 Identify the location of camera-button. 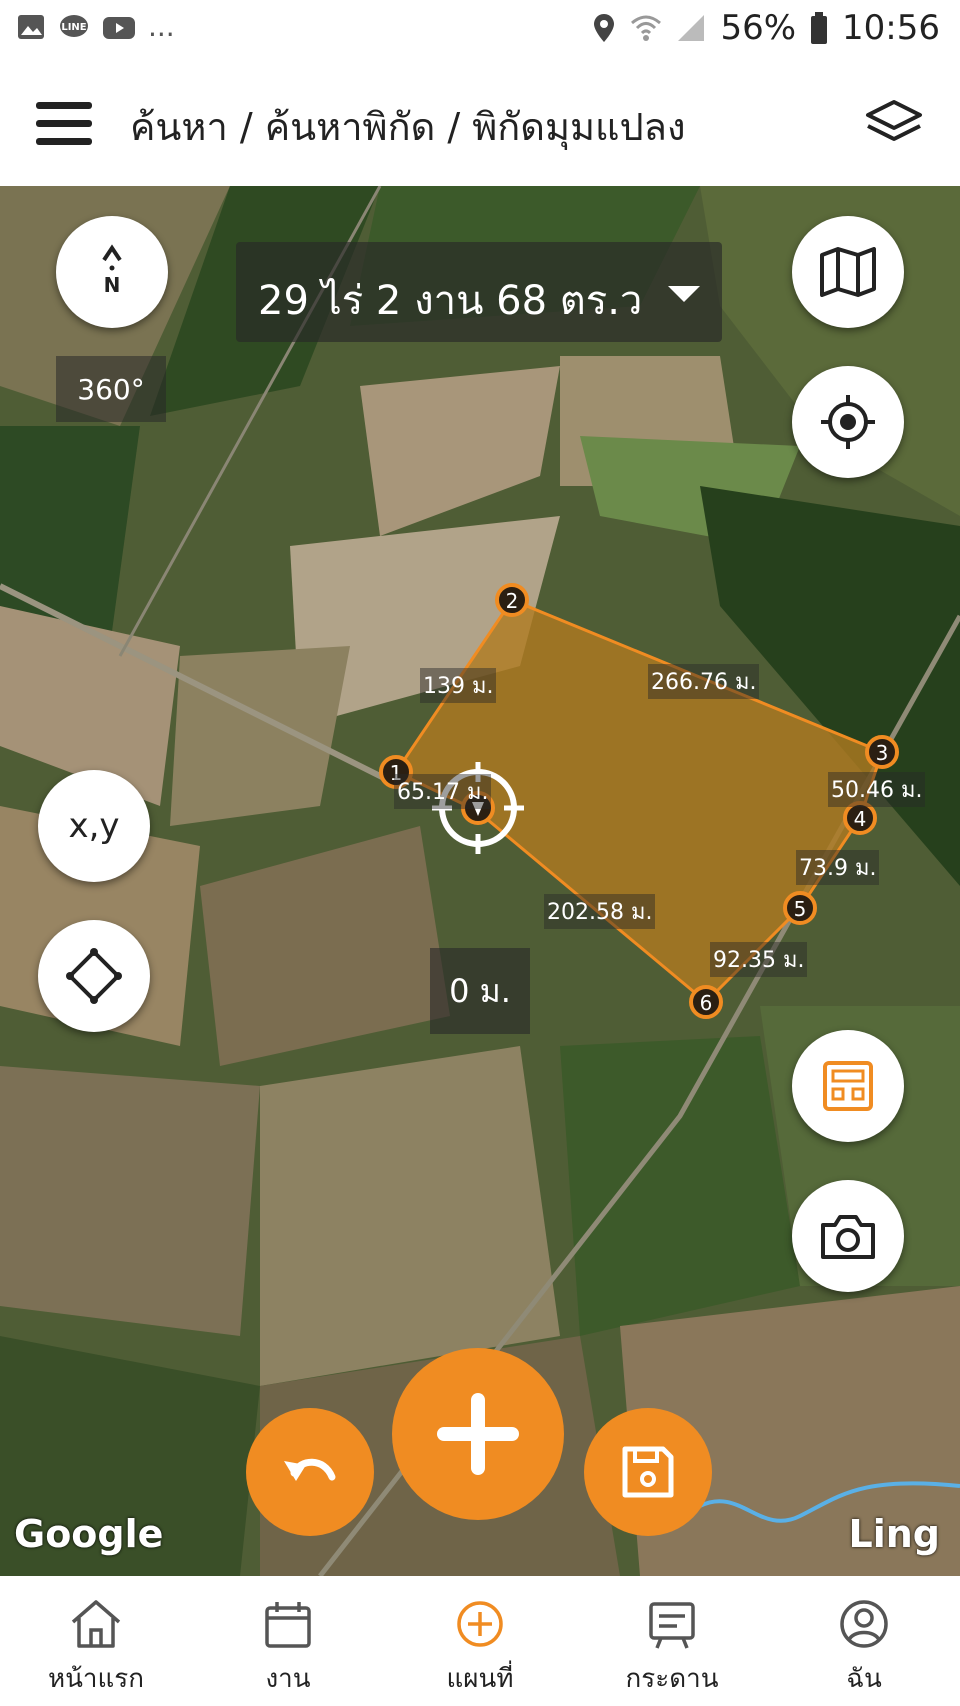
(848, 1236).